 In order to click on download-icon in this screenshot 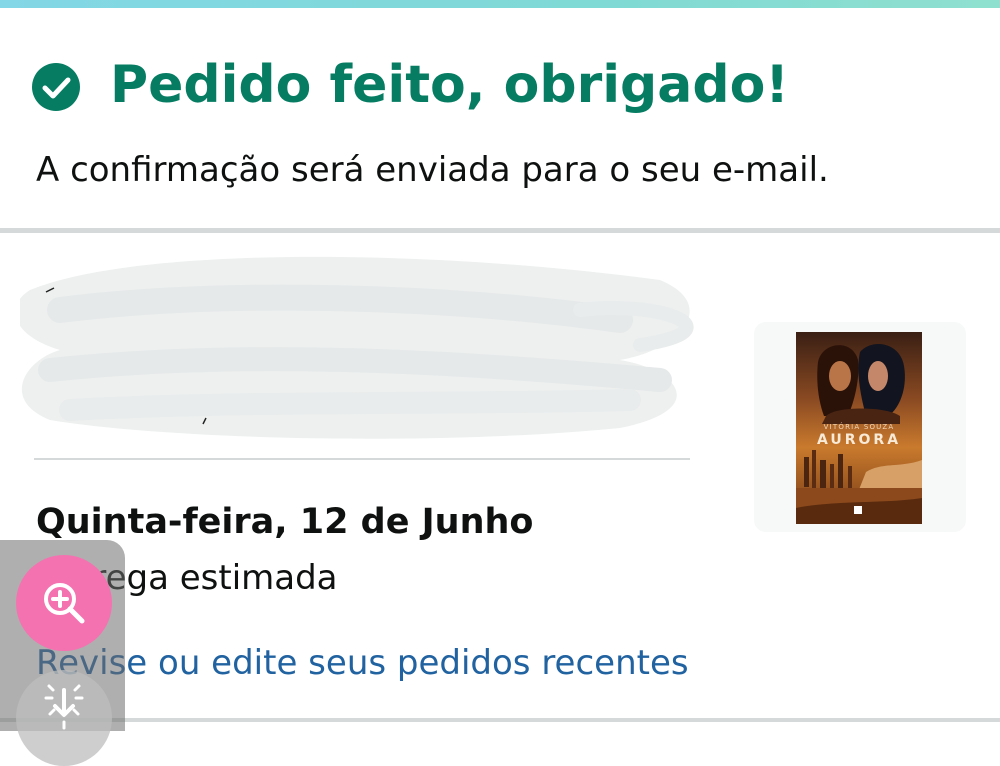, I will do `click(64, 707)`.